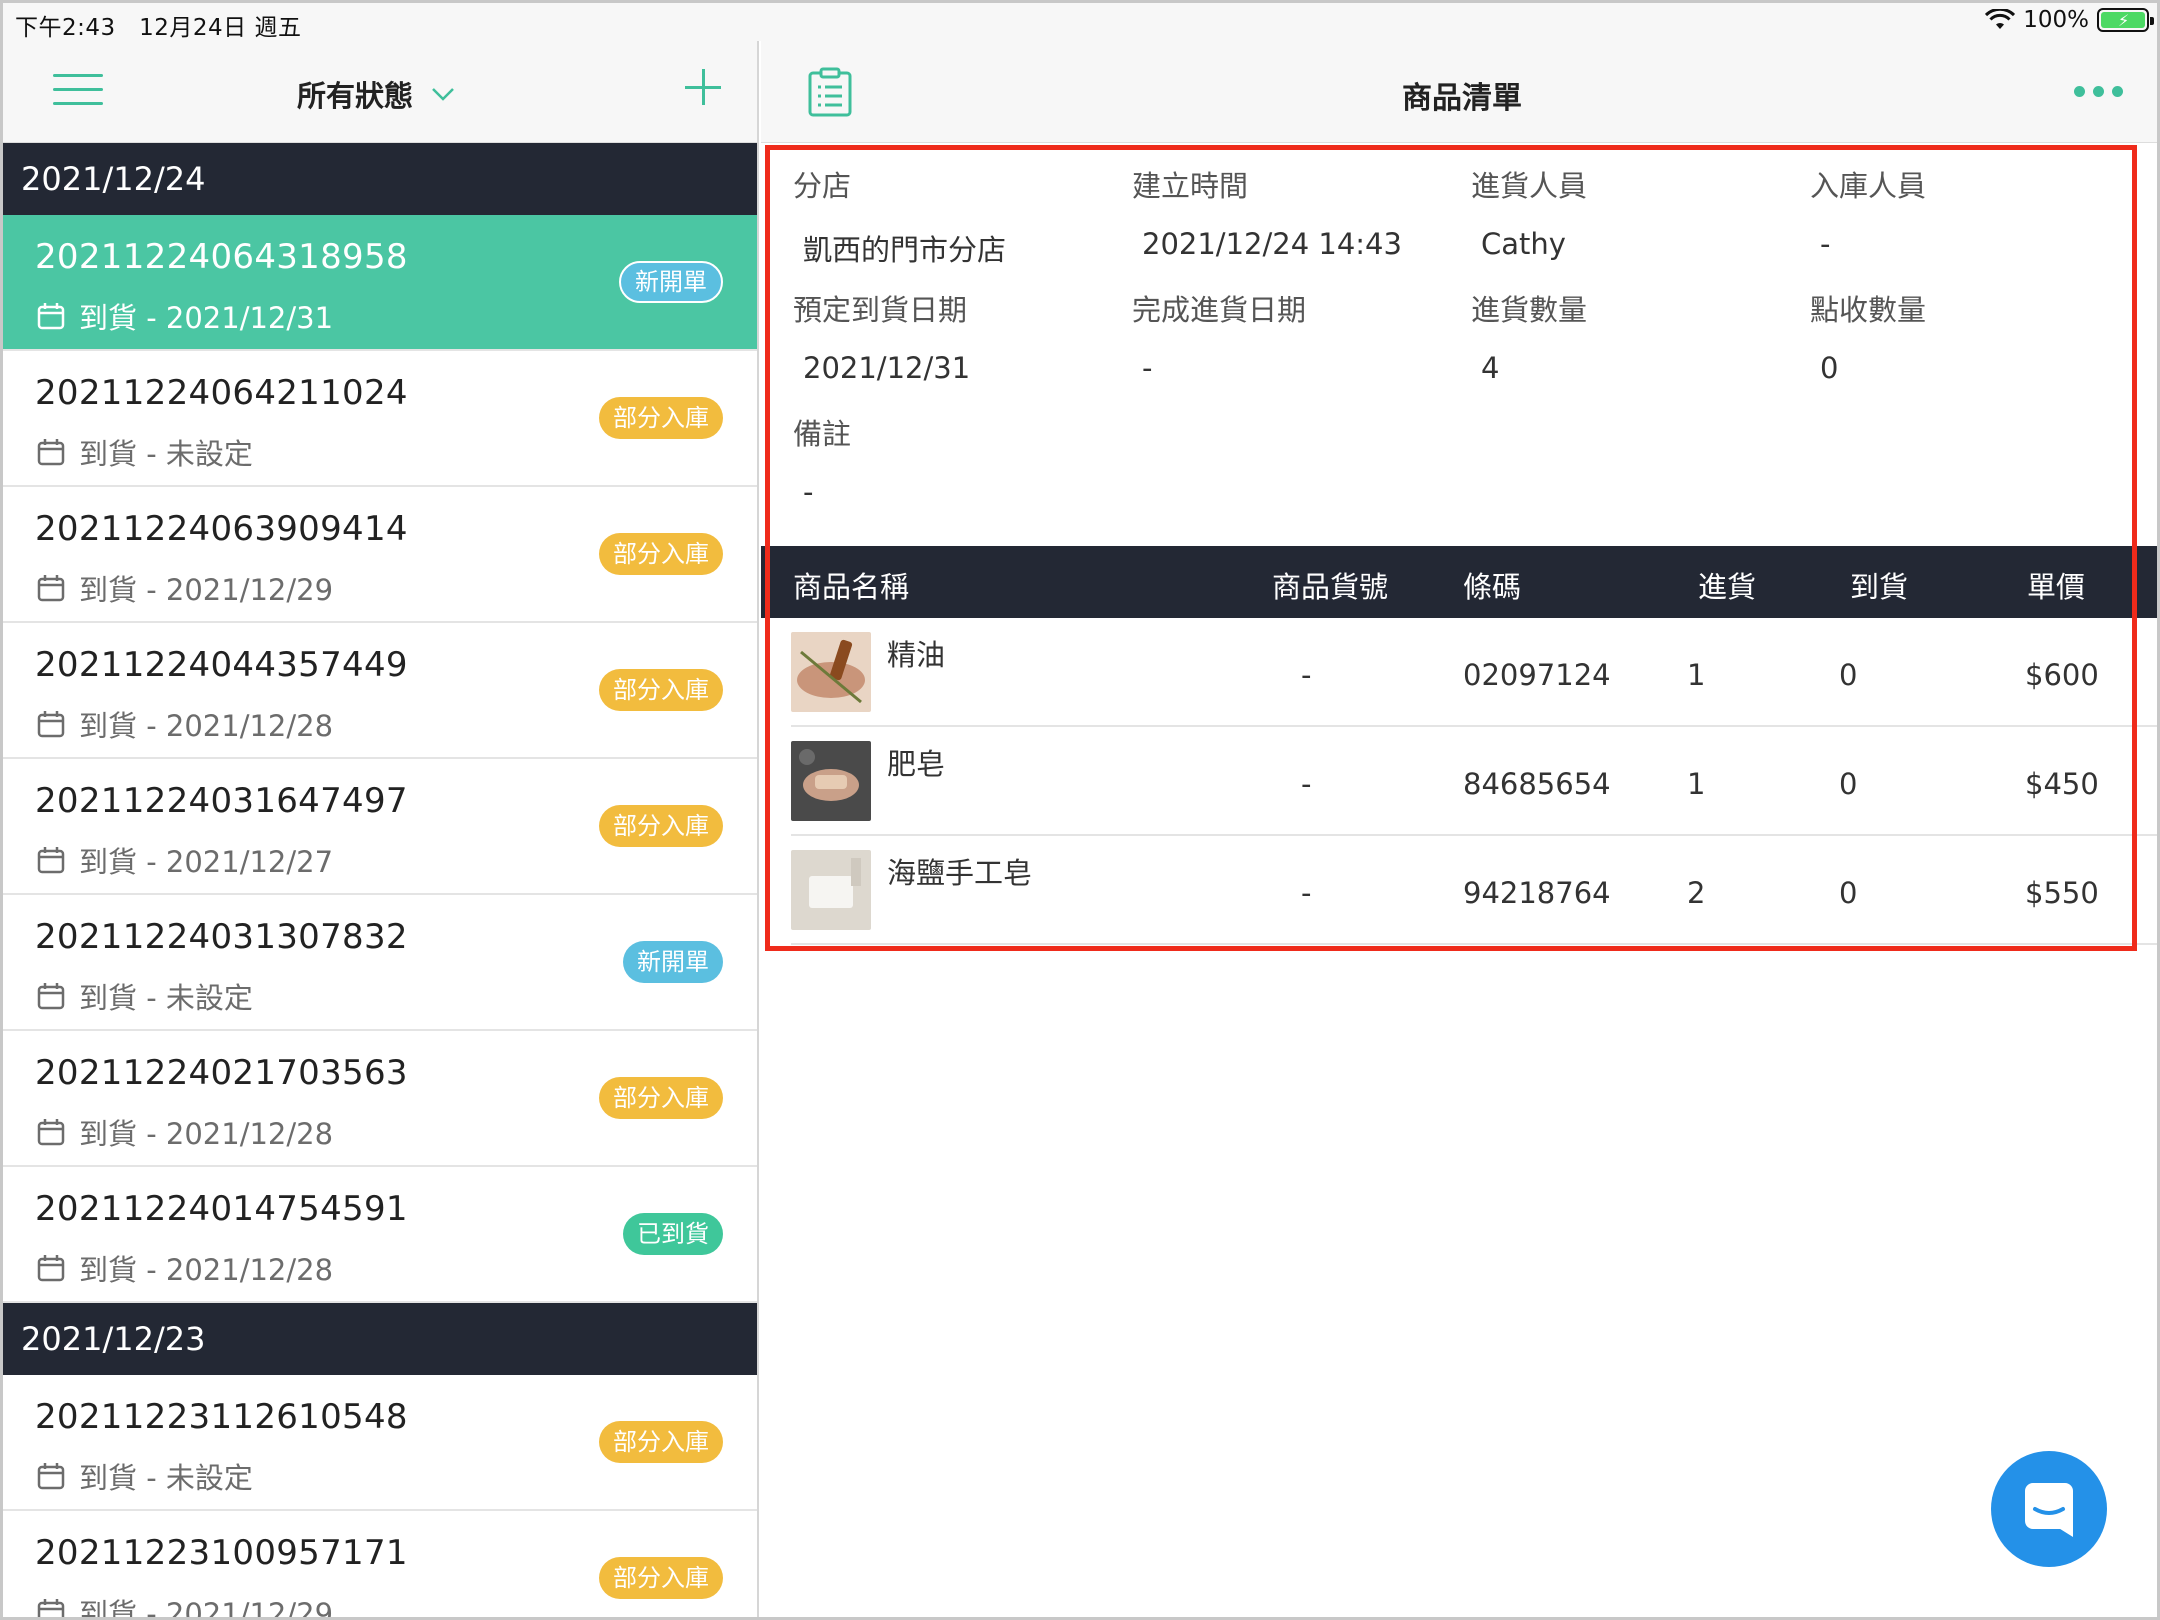 This screenshot has width=2160, height=1620. Describe the element at coordinates (221, 801) in the screenshot. I see `order-number: 20211224031647497` at that location.